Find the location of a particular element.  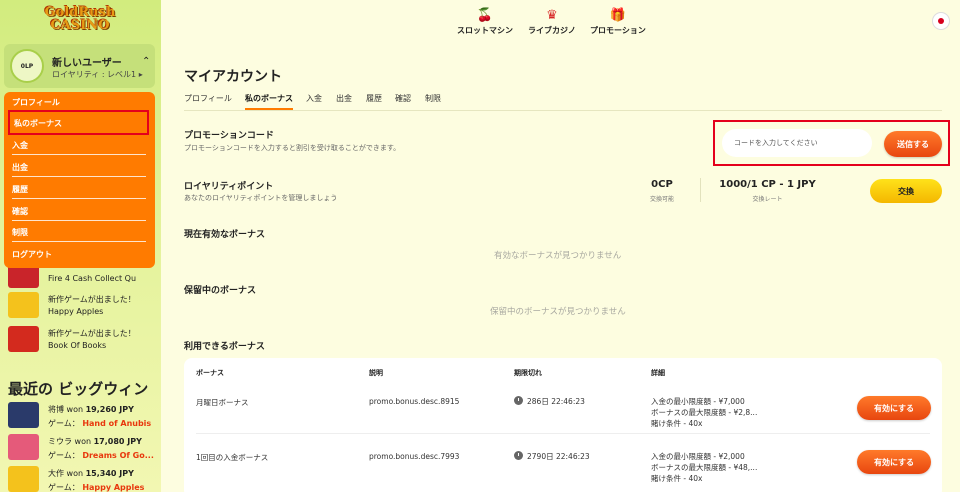

user-name: 新しいユーザー is located at coordinates (87, 63).